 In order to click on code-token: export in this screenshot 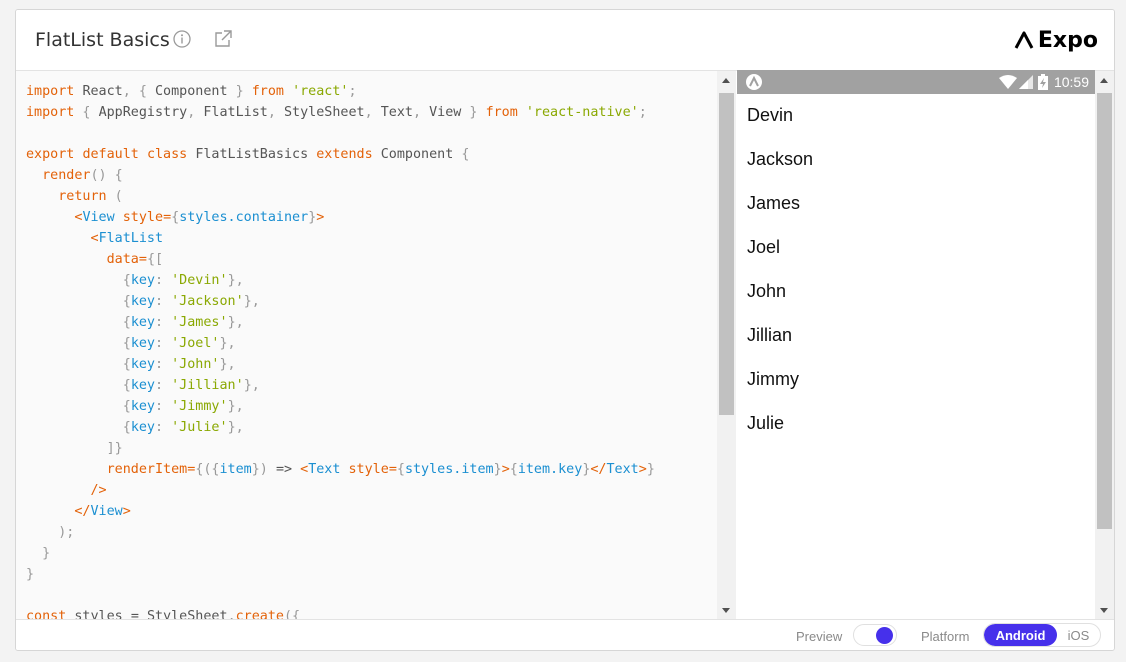, I will do `click(50, 154)`.